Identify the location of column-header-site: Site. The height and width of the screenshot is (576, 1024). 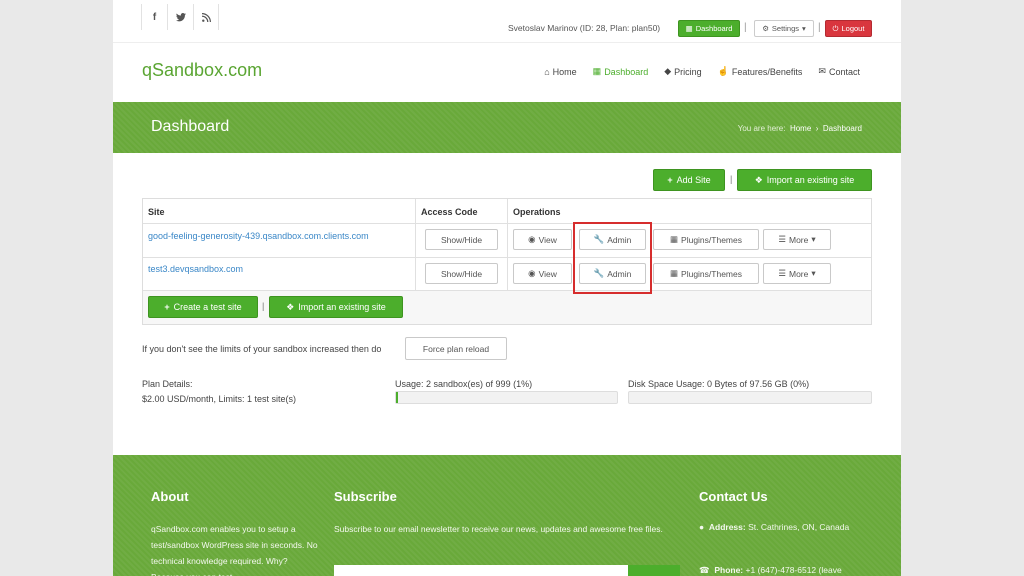
(156, 212).